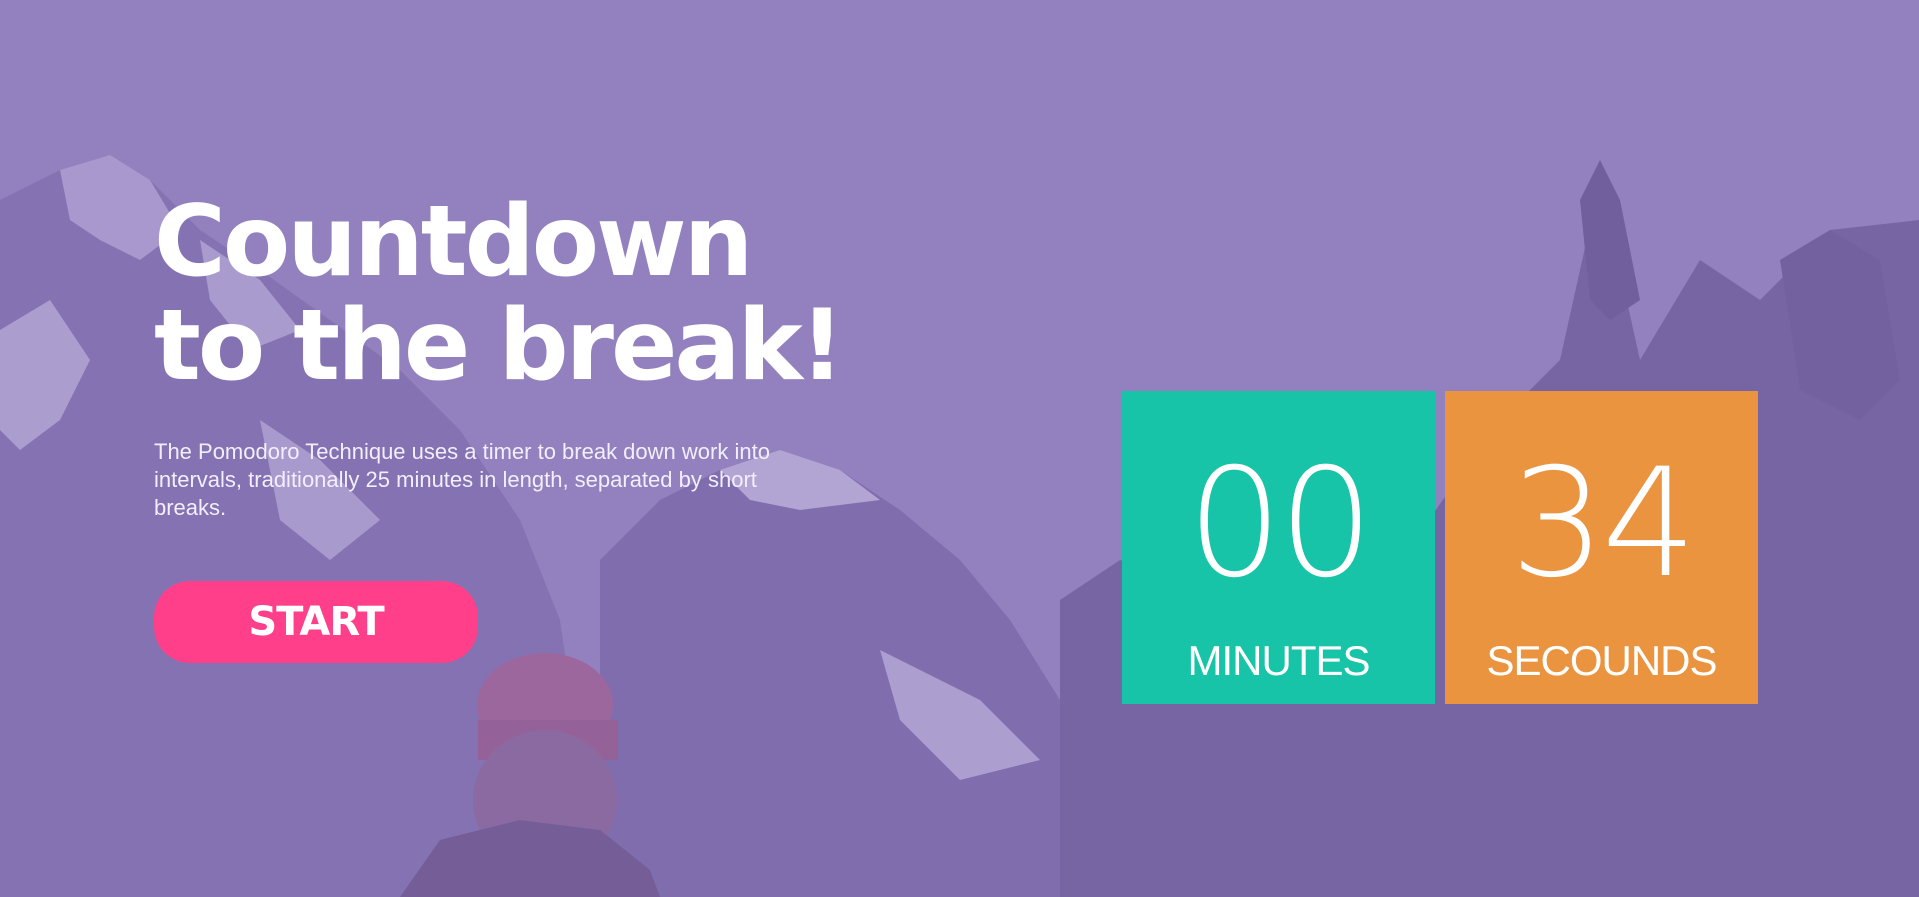  What do you see at coordinates (499, 346) in the screenshot?
I see `title-line-2: to the break!` at bounding box center [499, 346].